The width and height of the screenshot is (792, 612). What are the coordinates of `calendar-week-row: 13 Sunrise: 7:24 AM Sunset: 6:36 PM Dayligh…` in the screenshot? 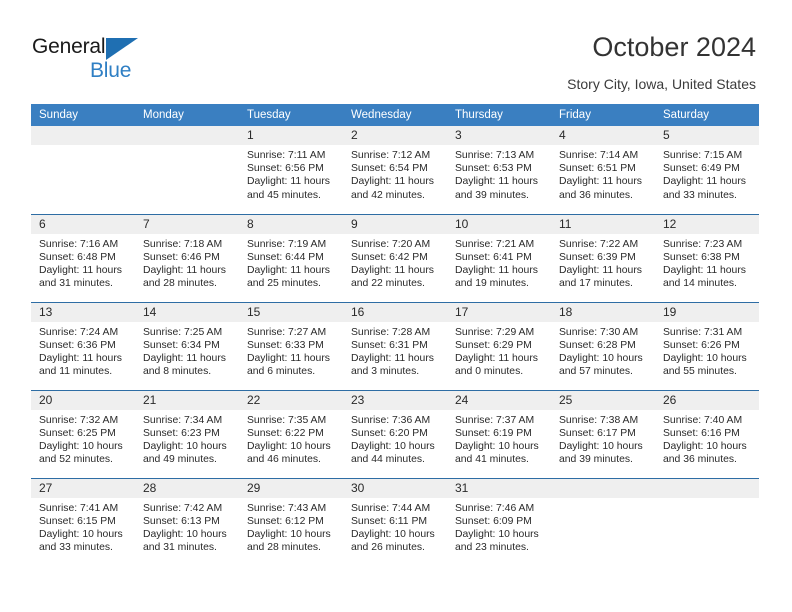 It's located at (395, 345).